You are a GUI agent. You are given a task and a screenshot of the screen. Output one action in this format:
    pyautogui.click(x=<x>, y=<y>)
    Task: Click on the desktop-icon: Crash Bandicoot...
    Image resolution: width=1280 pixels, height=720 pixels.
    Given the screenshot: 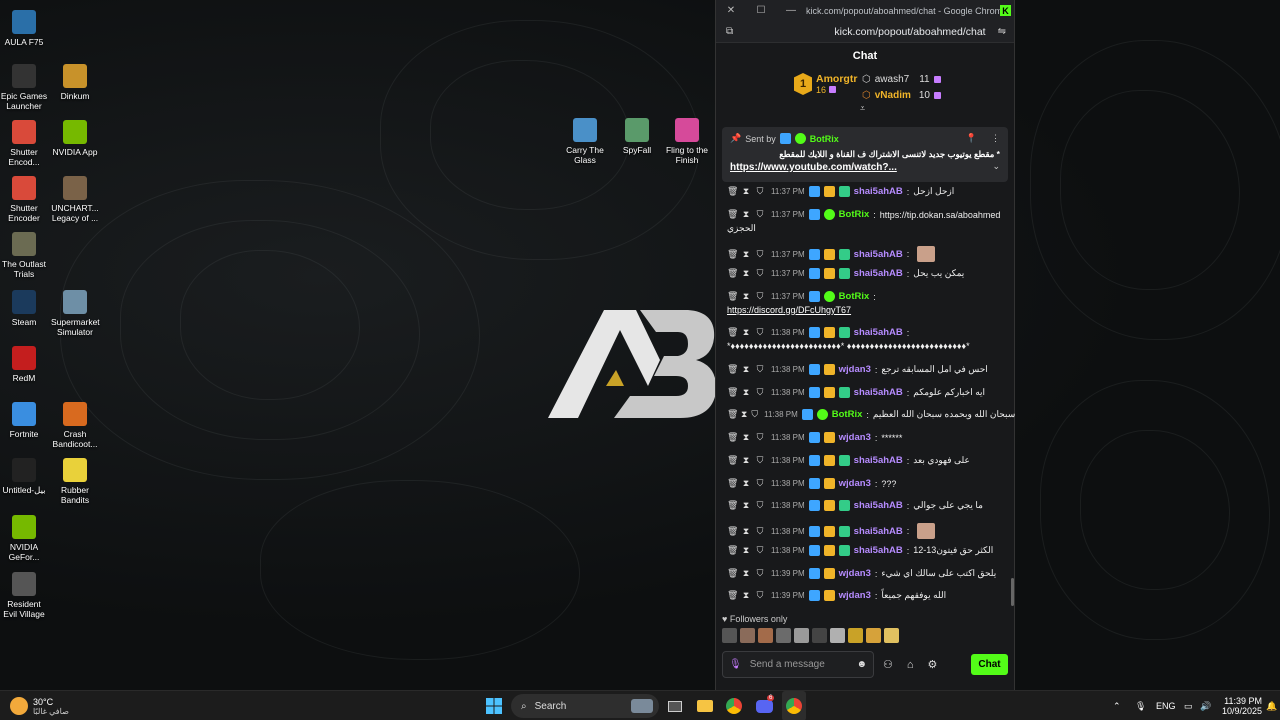 What is the action you would take?
    pyautogui.click(x=75, y=425)
    